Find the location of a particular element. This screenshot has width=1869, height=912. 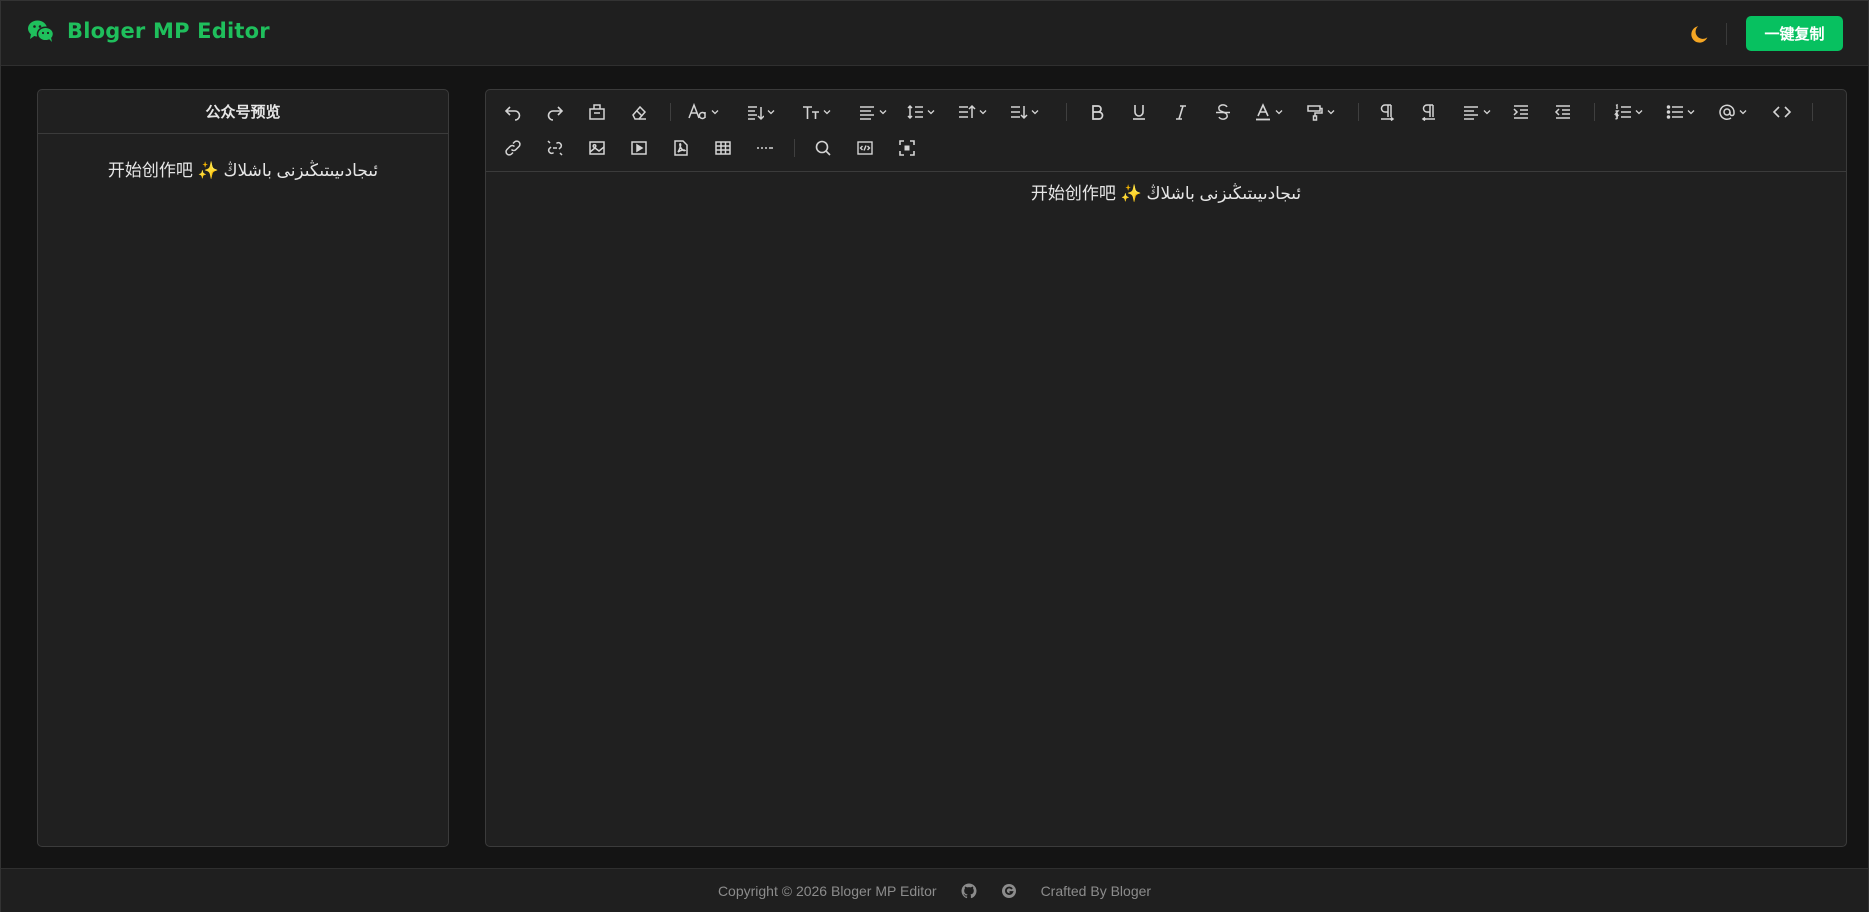

outdent-icon is located at coordinates (1562, 112).